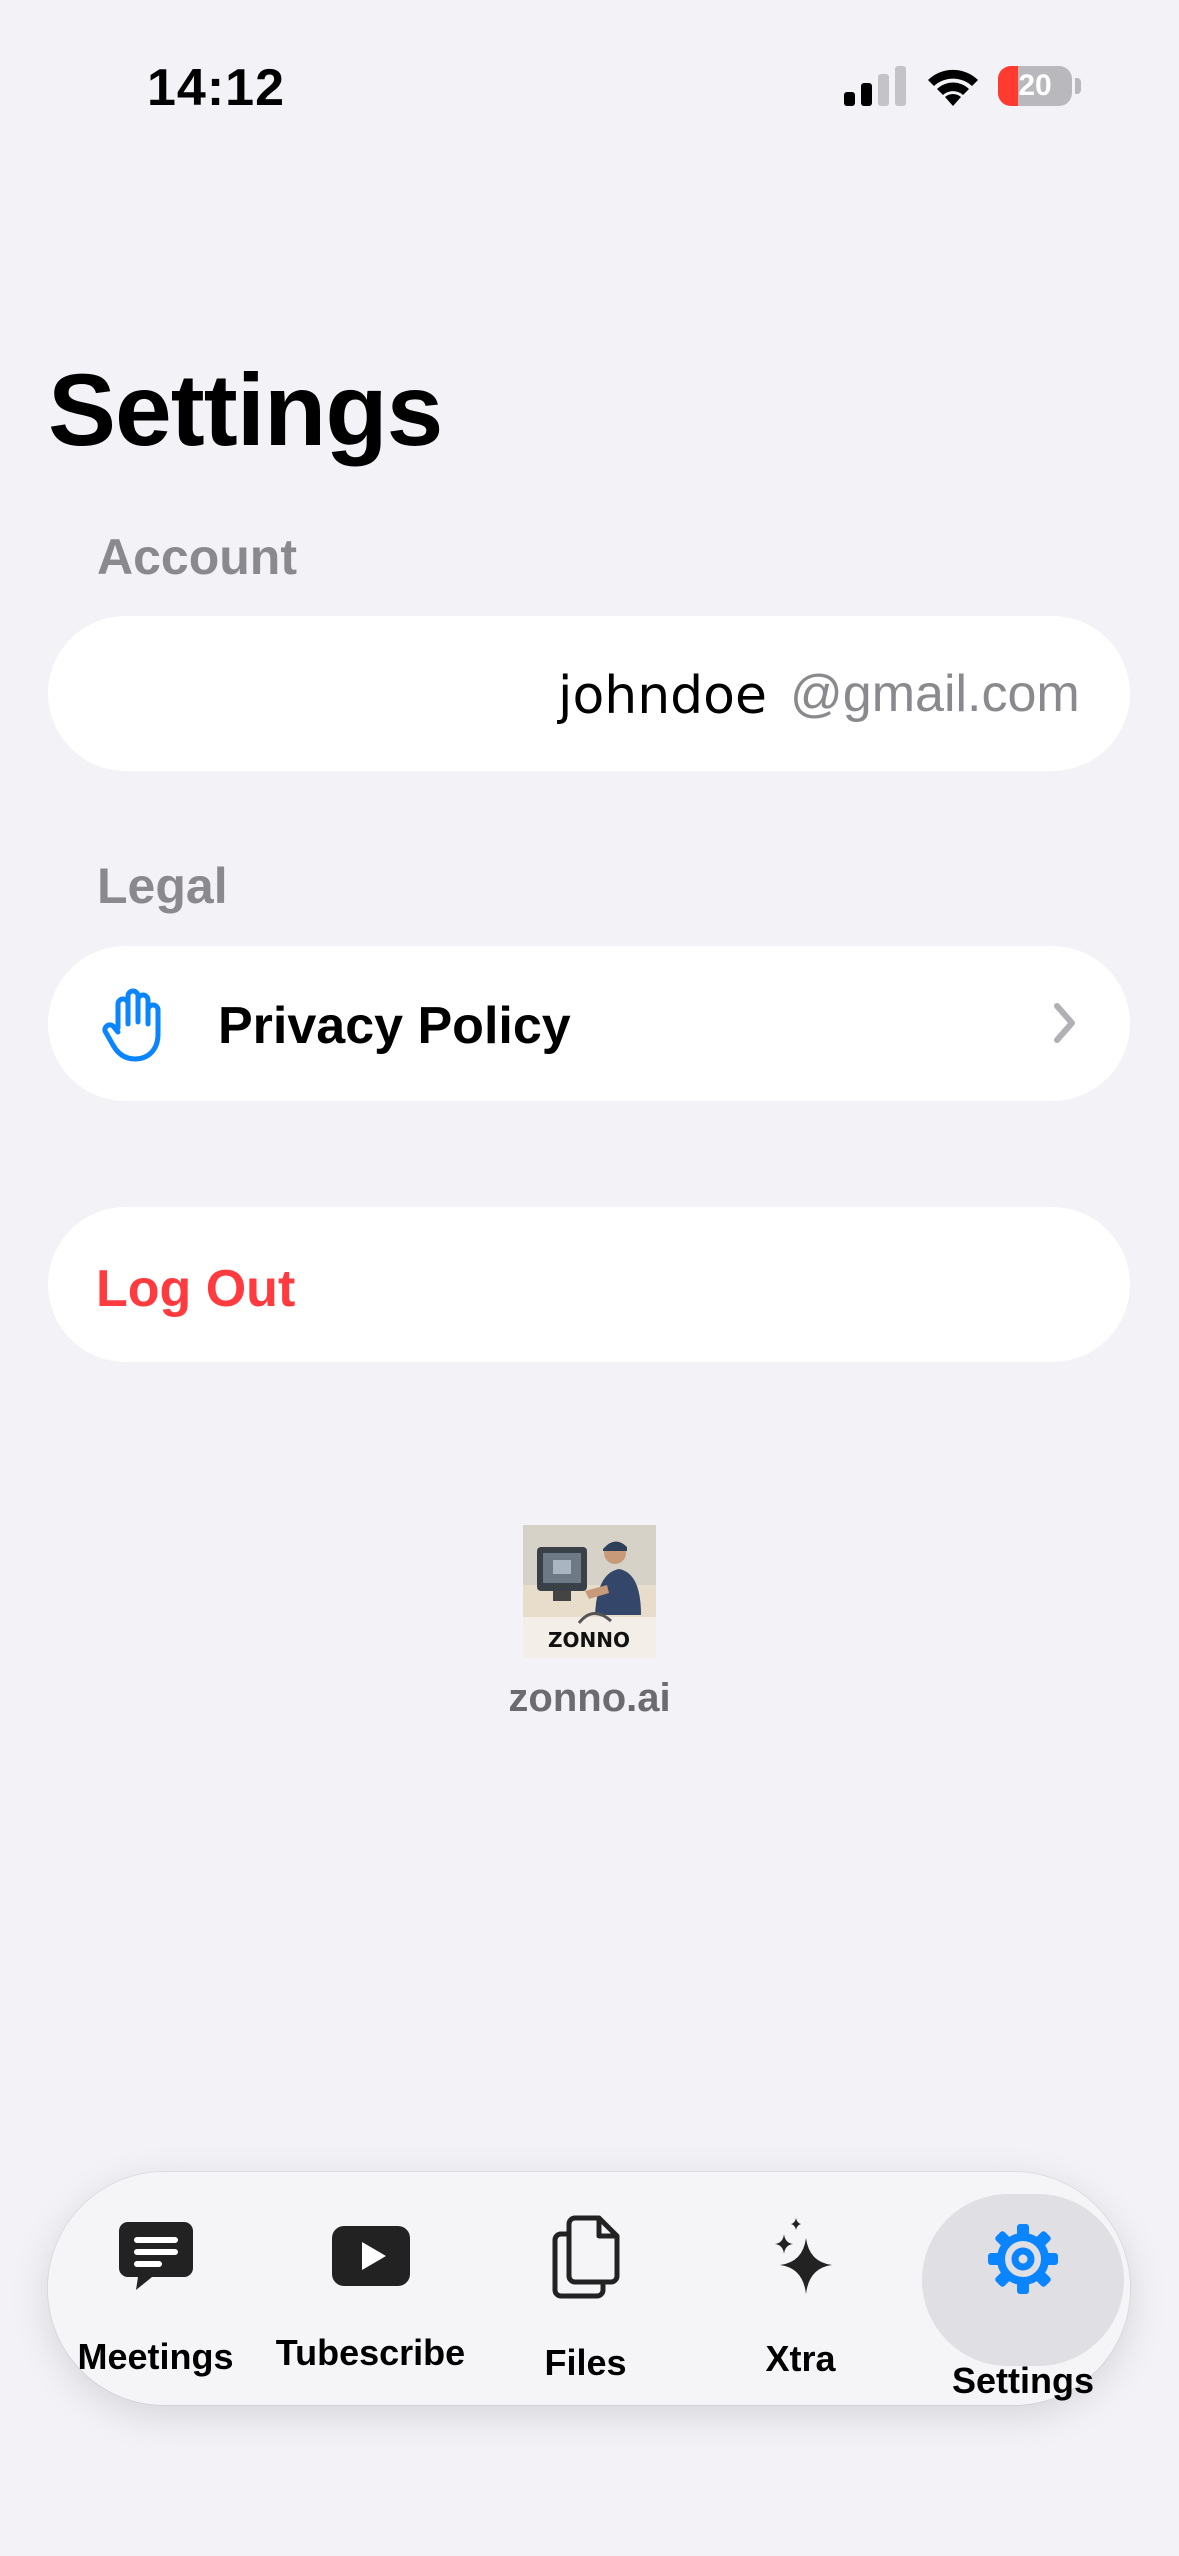 The width and height of the screenshot is (1179, 2556). Describe the element at coordinates (370, 2288) in the screenshot. I see `tab-tubescribe: Tubescribe` at that location.